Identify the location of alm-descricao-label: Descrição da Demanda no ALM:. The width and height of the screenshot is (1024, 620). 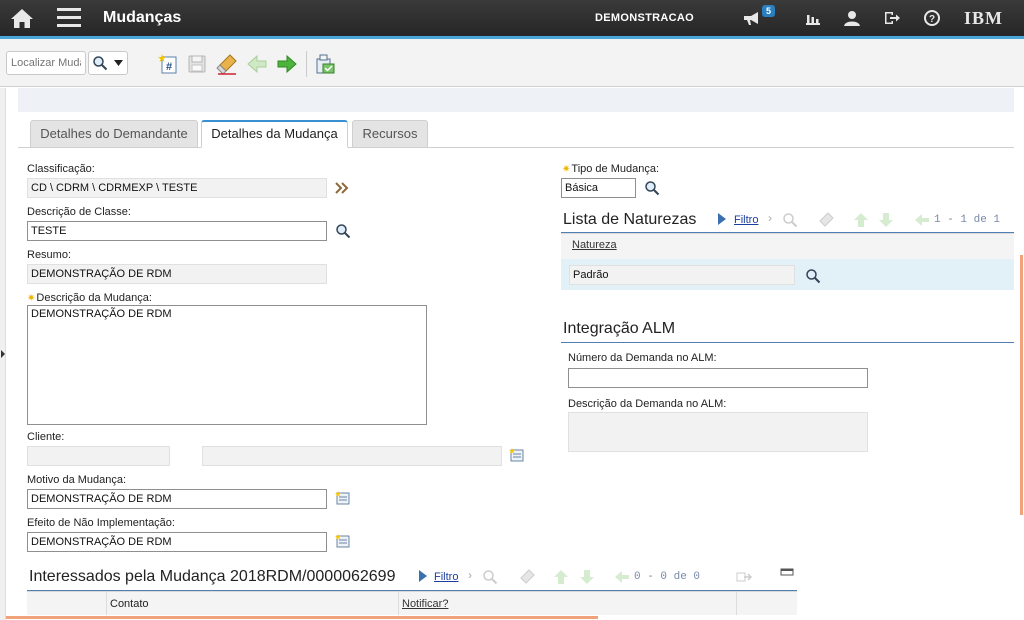
(647, 404).